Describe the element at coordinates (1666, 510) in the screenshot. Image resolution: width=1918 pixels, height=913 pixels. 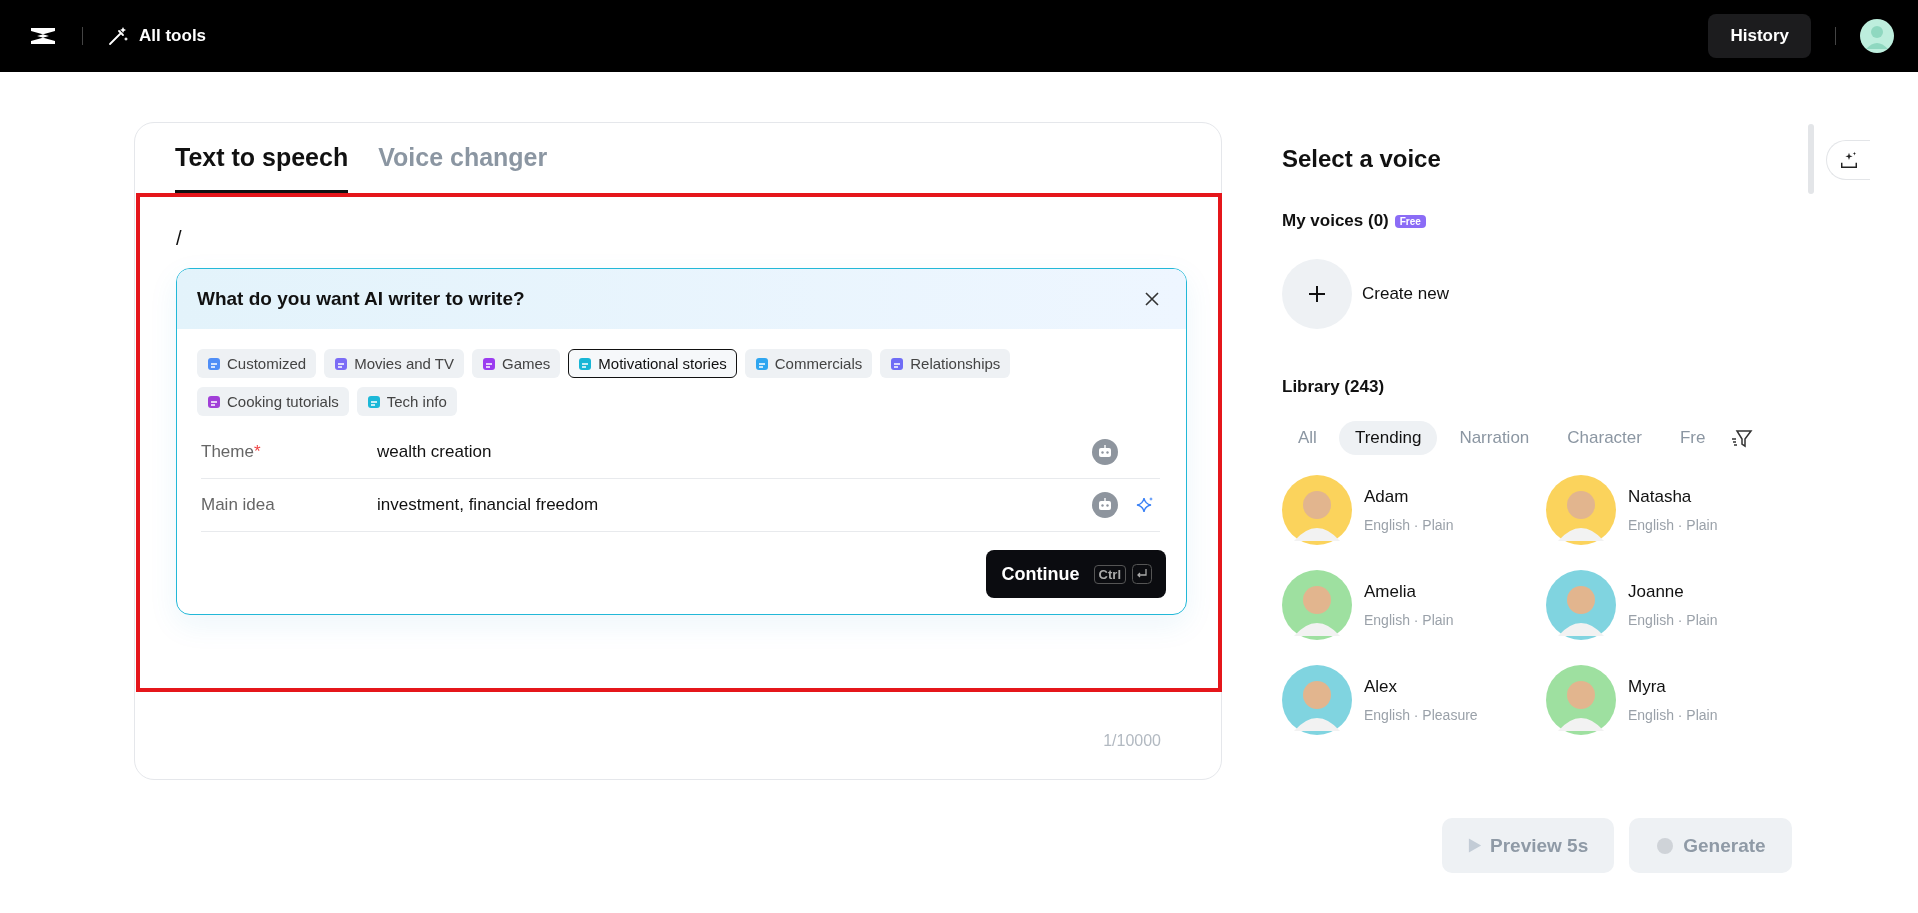
I see `voice-item: Natasha English · Plain` at that location.